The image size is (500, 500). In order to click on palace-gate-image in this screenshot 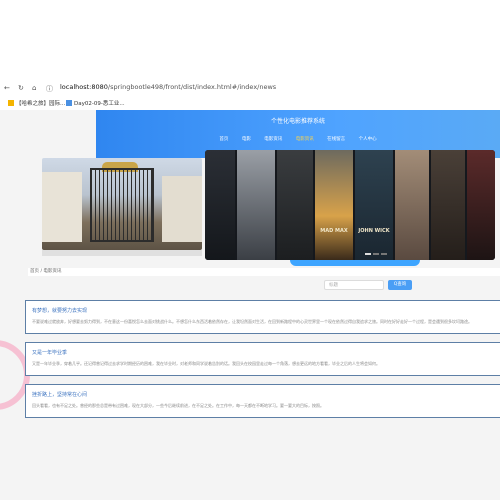, I will do `click(122, 204)`.